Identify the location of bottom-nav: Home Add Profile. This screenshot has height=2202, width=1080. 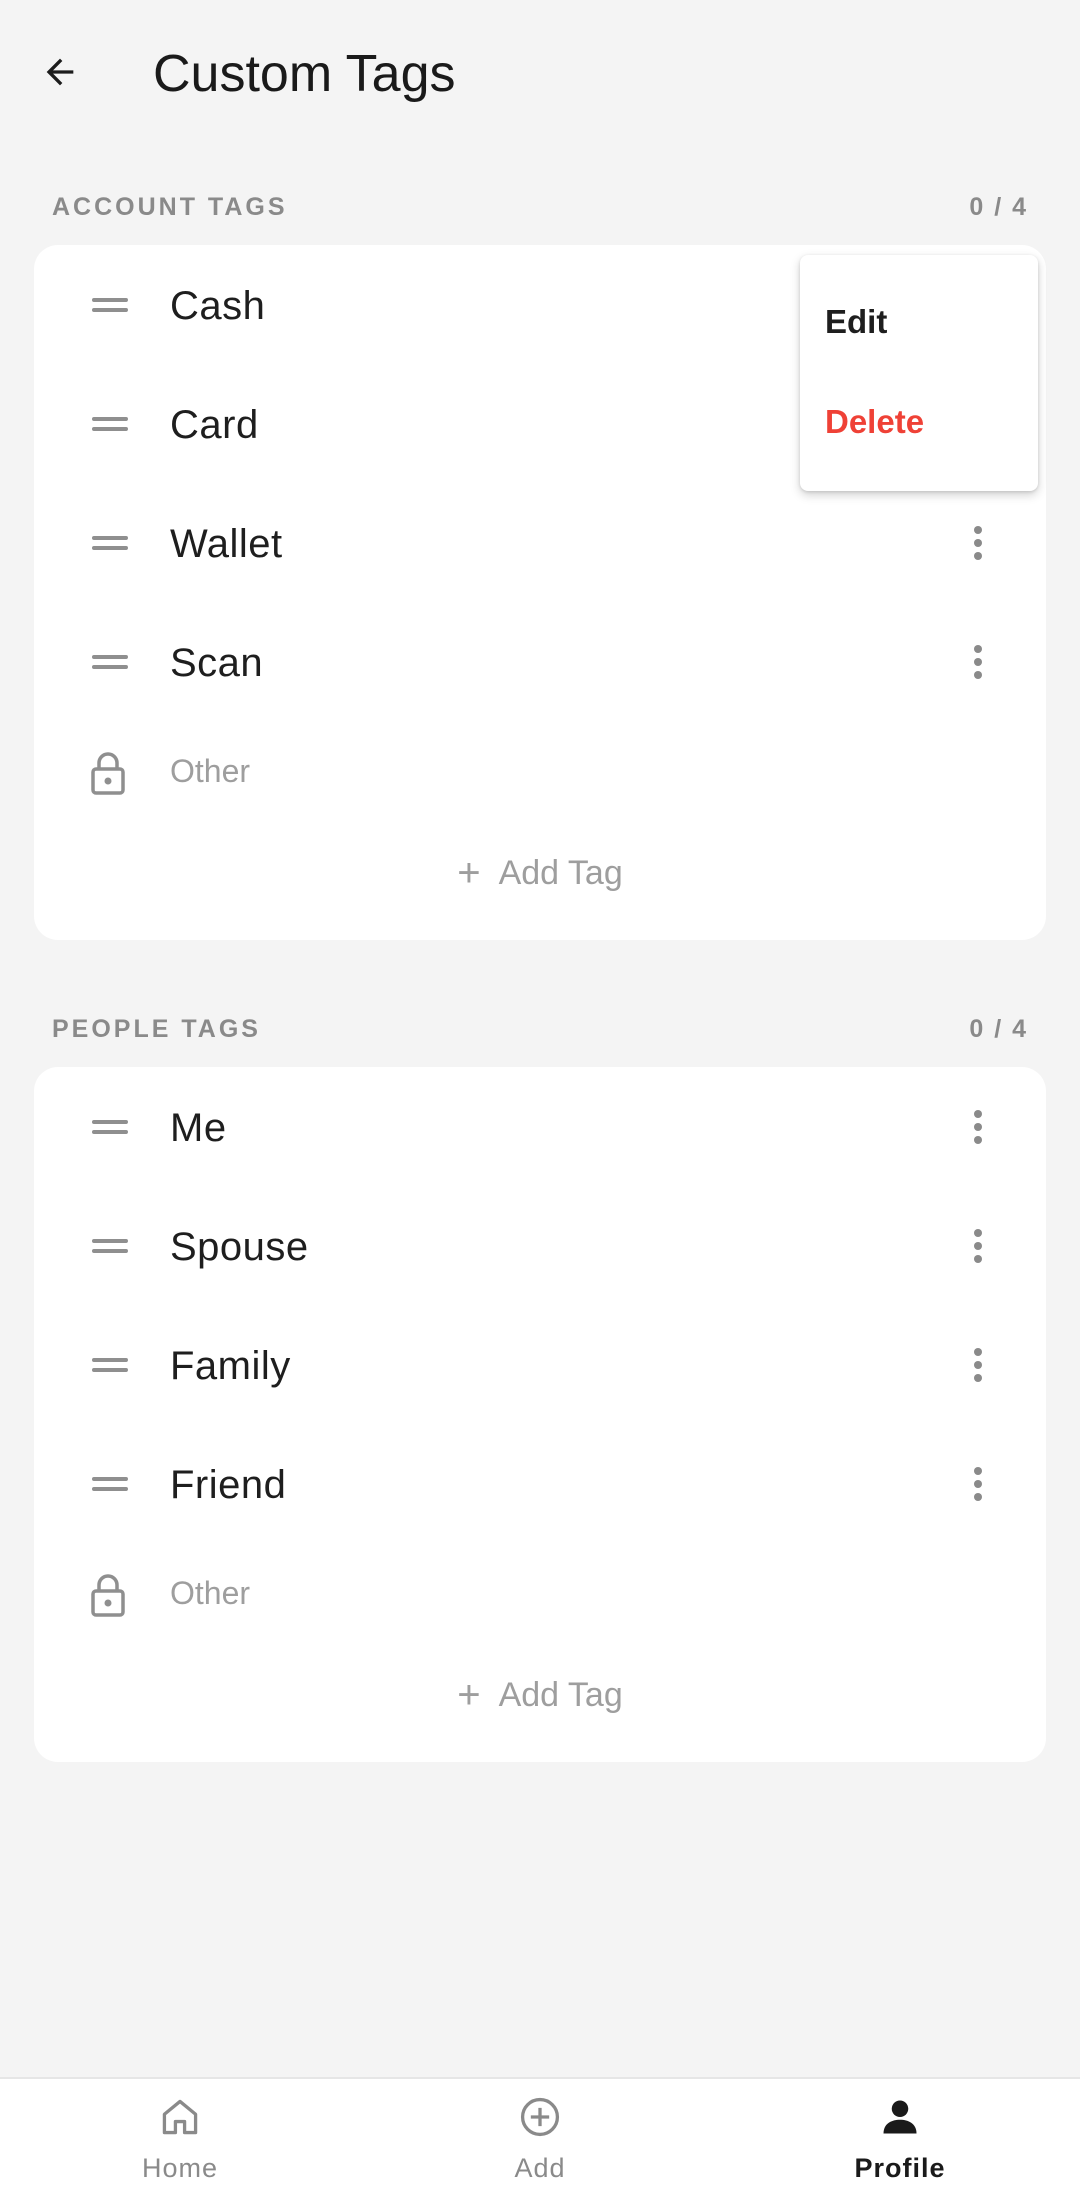
(540, 2139).